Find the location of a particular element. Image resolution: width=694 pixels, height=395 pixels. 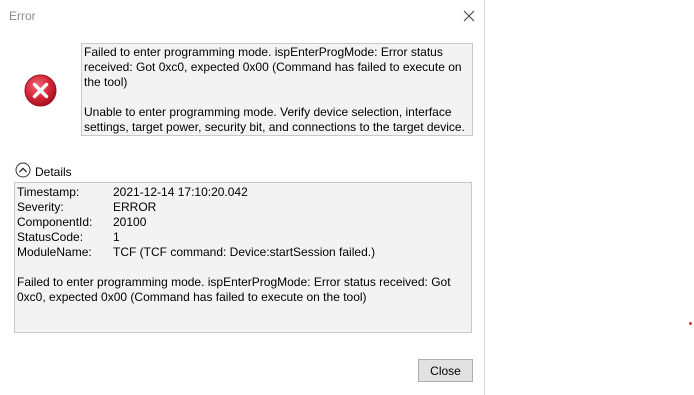

chevron-up-circle-icon is located at coordinates (23, 172).